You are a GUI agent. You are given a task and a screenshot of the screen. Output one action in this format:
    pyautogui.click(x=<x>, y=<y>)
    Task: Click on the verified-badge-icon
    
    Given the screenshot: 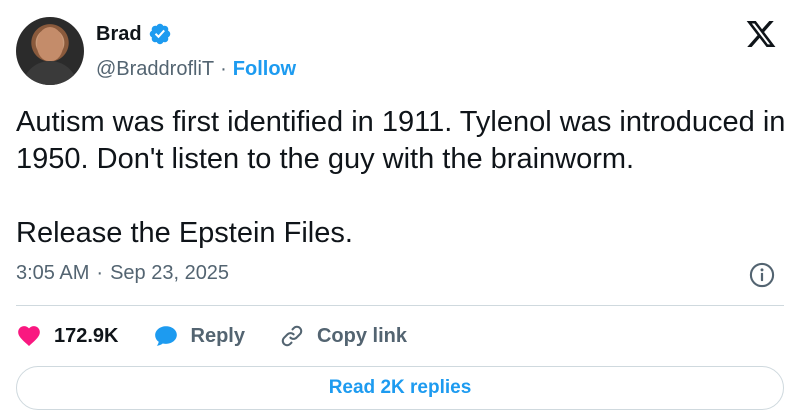 What is the action you would take?
    pyautogui.click(x=159, y=34)
    